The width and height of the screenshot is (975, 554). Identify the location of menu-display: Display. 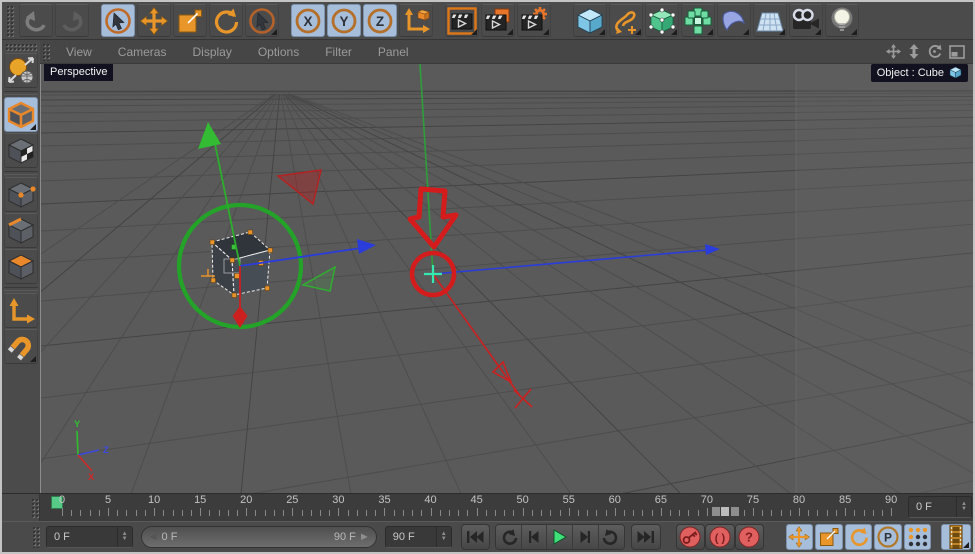
(211, 52).